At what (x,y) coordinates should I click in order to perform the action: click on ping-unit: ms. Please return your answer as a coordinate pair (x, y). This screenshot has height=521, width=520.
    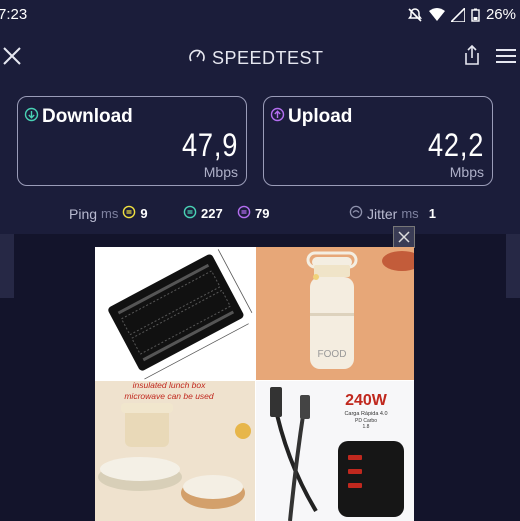
    Looking at the image, I should click on (110, 213).